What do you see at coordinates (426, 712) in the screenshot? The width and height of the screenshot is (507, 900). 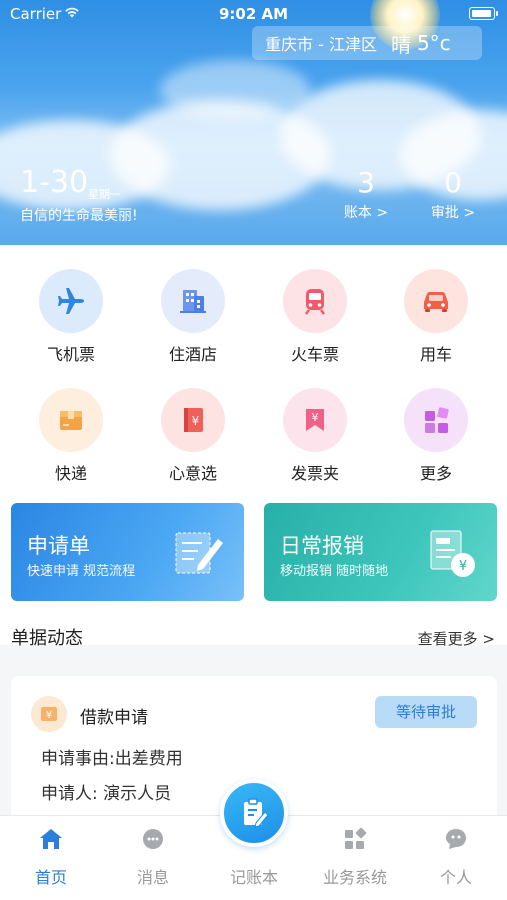 I see `status-badge: 等待审批` at bounding box center [426, 712].